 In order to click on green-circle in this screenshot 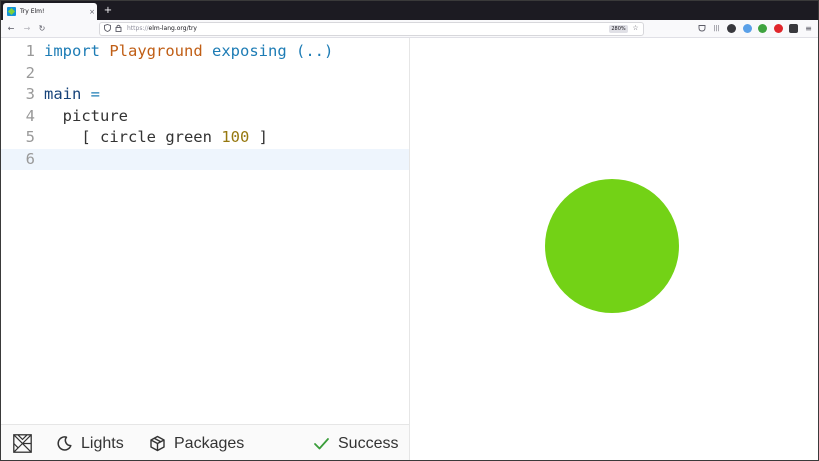, I will do `click(612, 246)`.